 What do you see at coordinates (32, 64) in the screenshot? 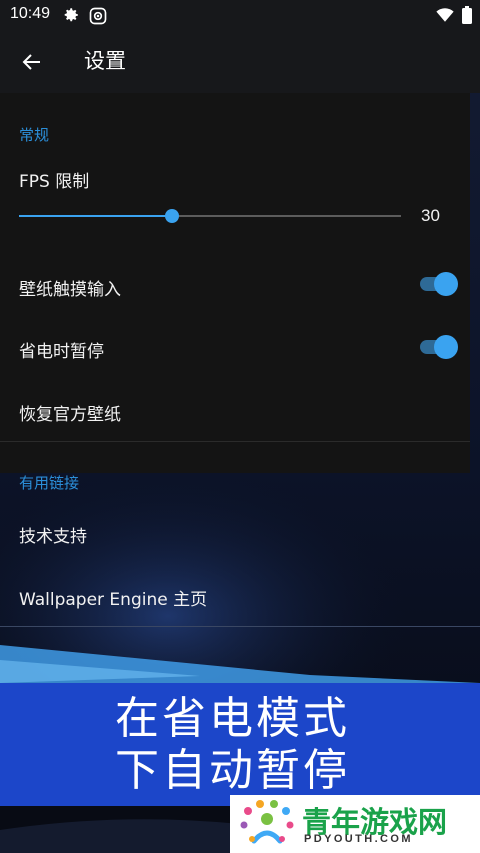
I see `arrow-left-icon` at bounding box center [32, 64].